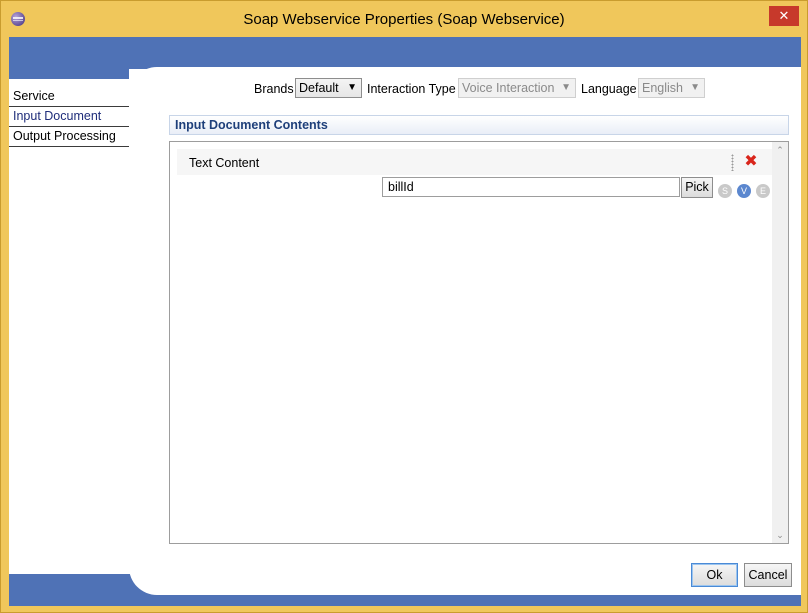  I want to click on interaction-type-select: Voice Interaction ▼, so click(517, 88).